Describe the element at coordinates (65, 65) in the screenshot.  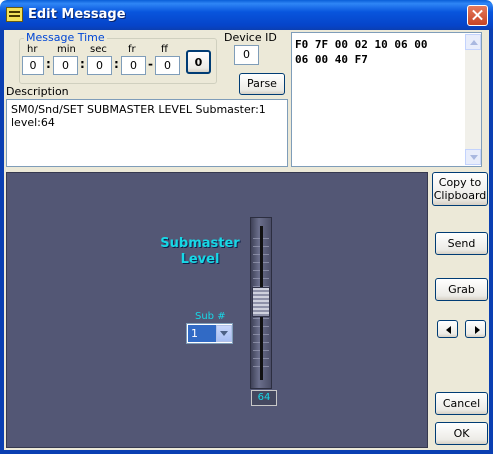
I see `min-input: 0` at that location.